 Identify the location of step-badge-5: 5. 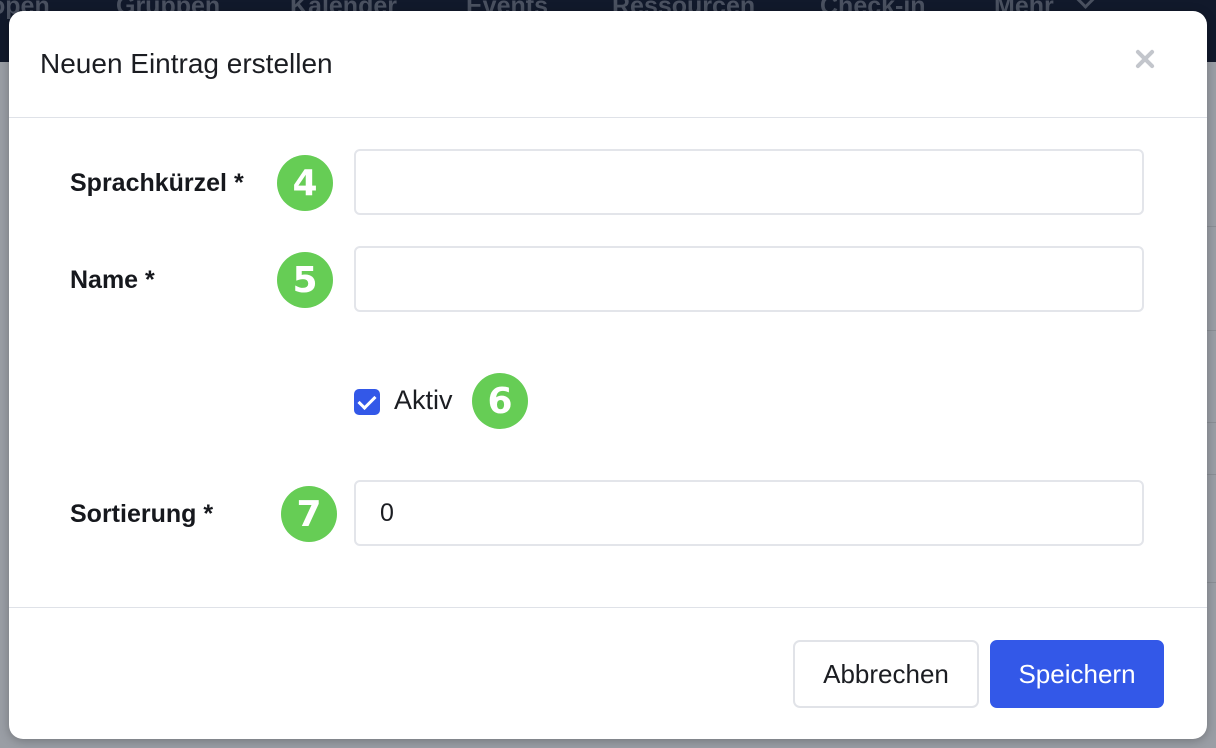
(305, 280).